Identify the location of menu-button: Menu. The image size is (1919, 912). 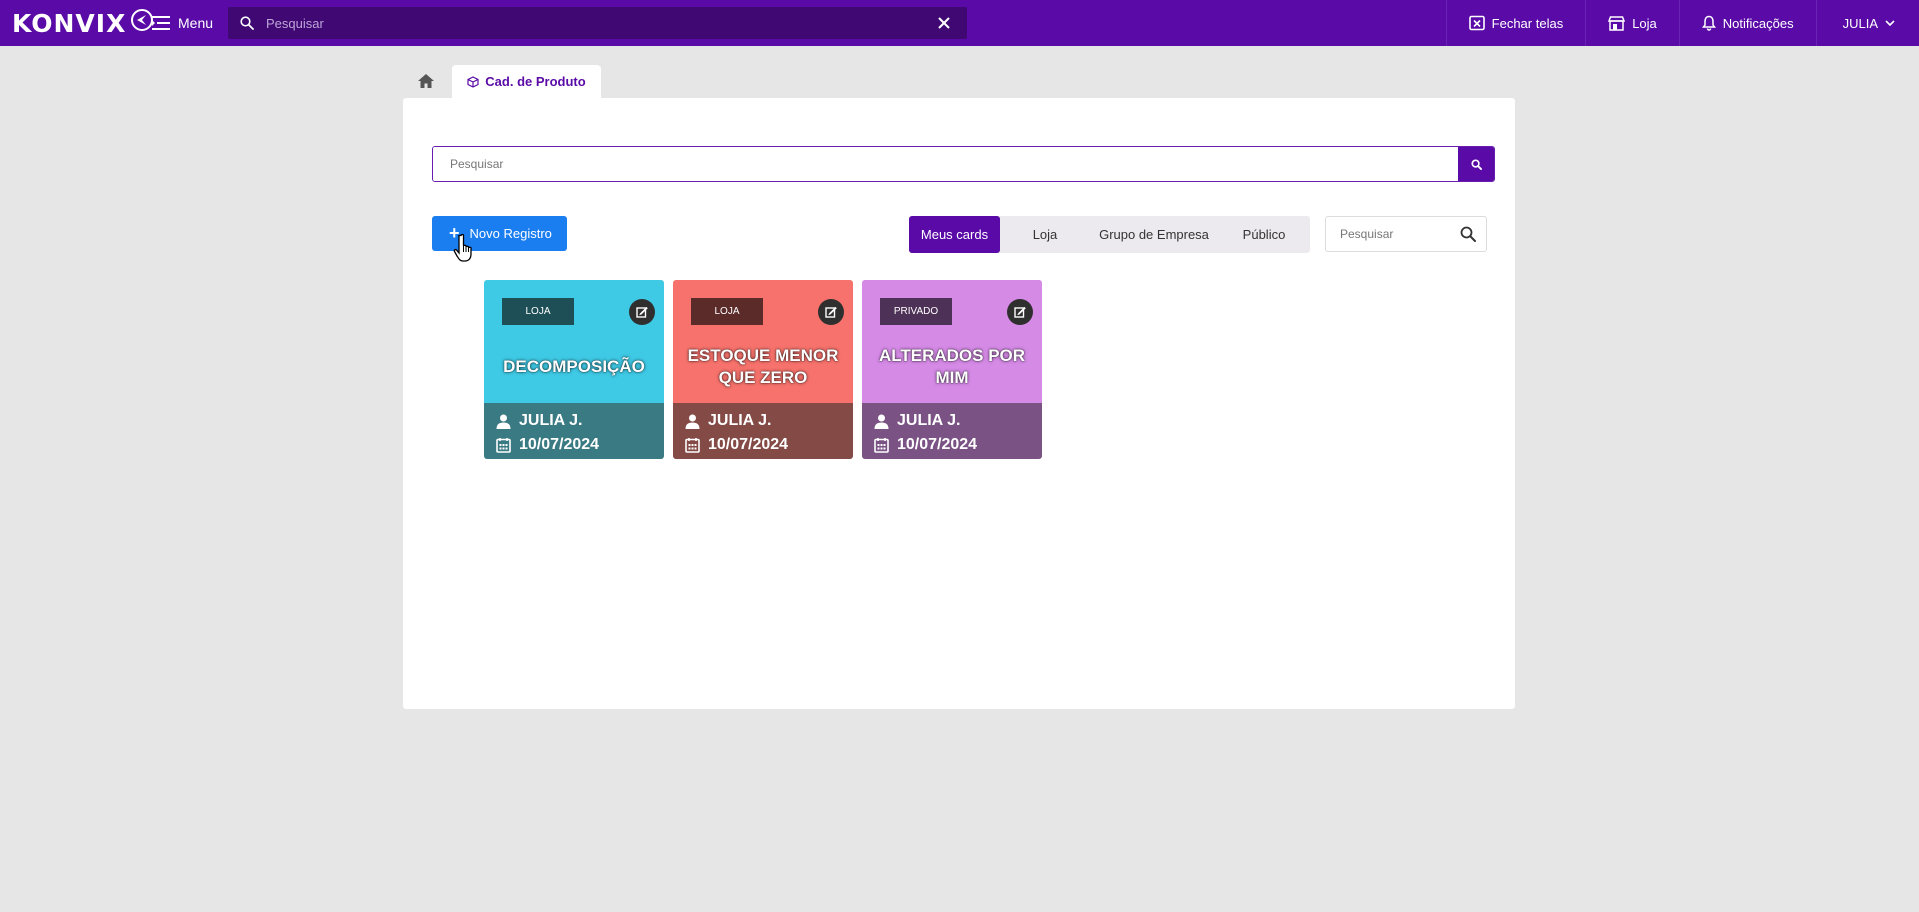
(182, 23).